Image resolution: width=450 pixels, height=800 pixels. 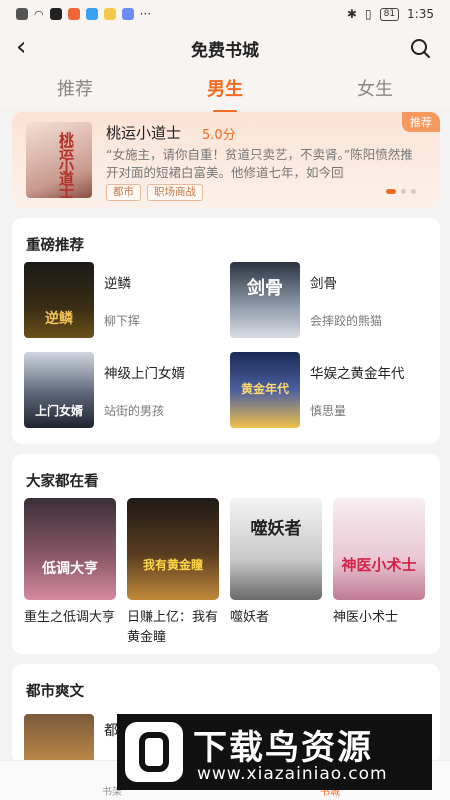 I want to click on wechat-icon, so click(x=91, y=14).